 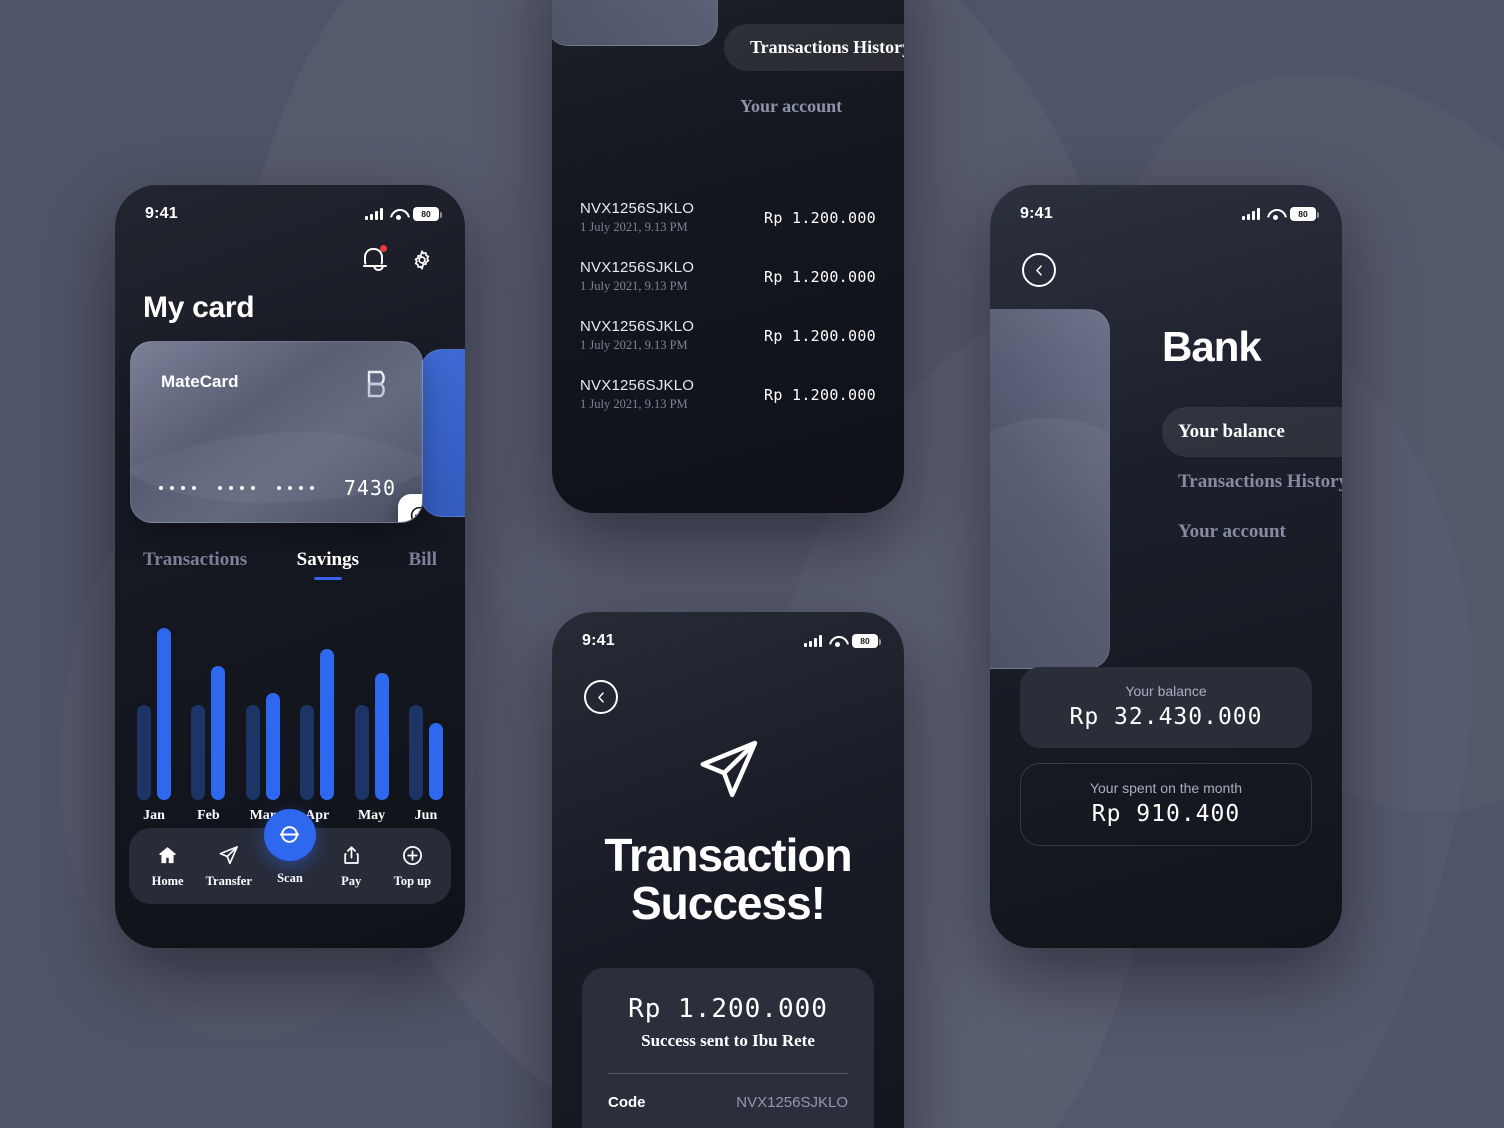 I want to click on chart-x-label: Jun, so click(x=426, y=815).